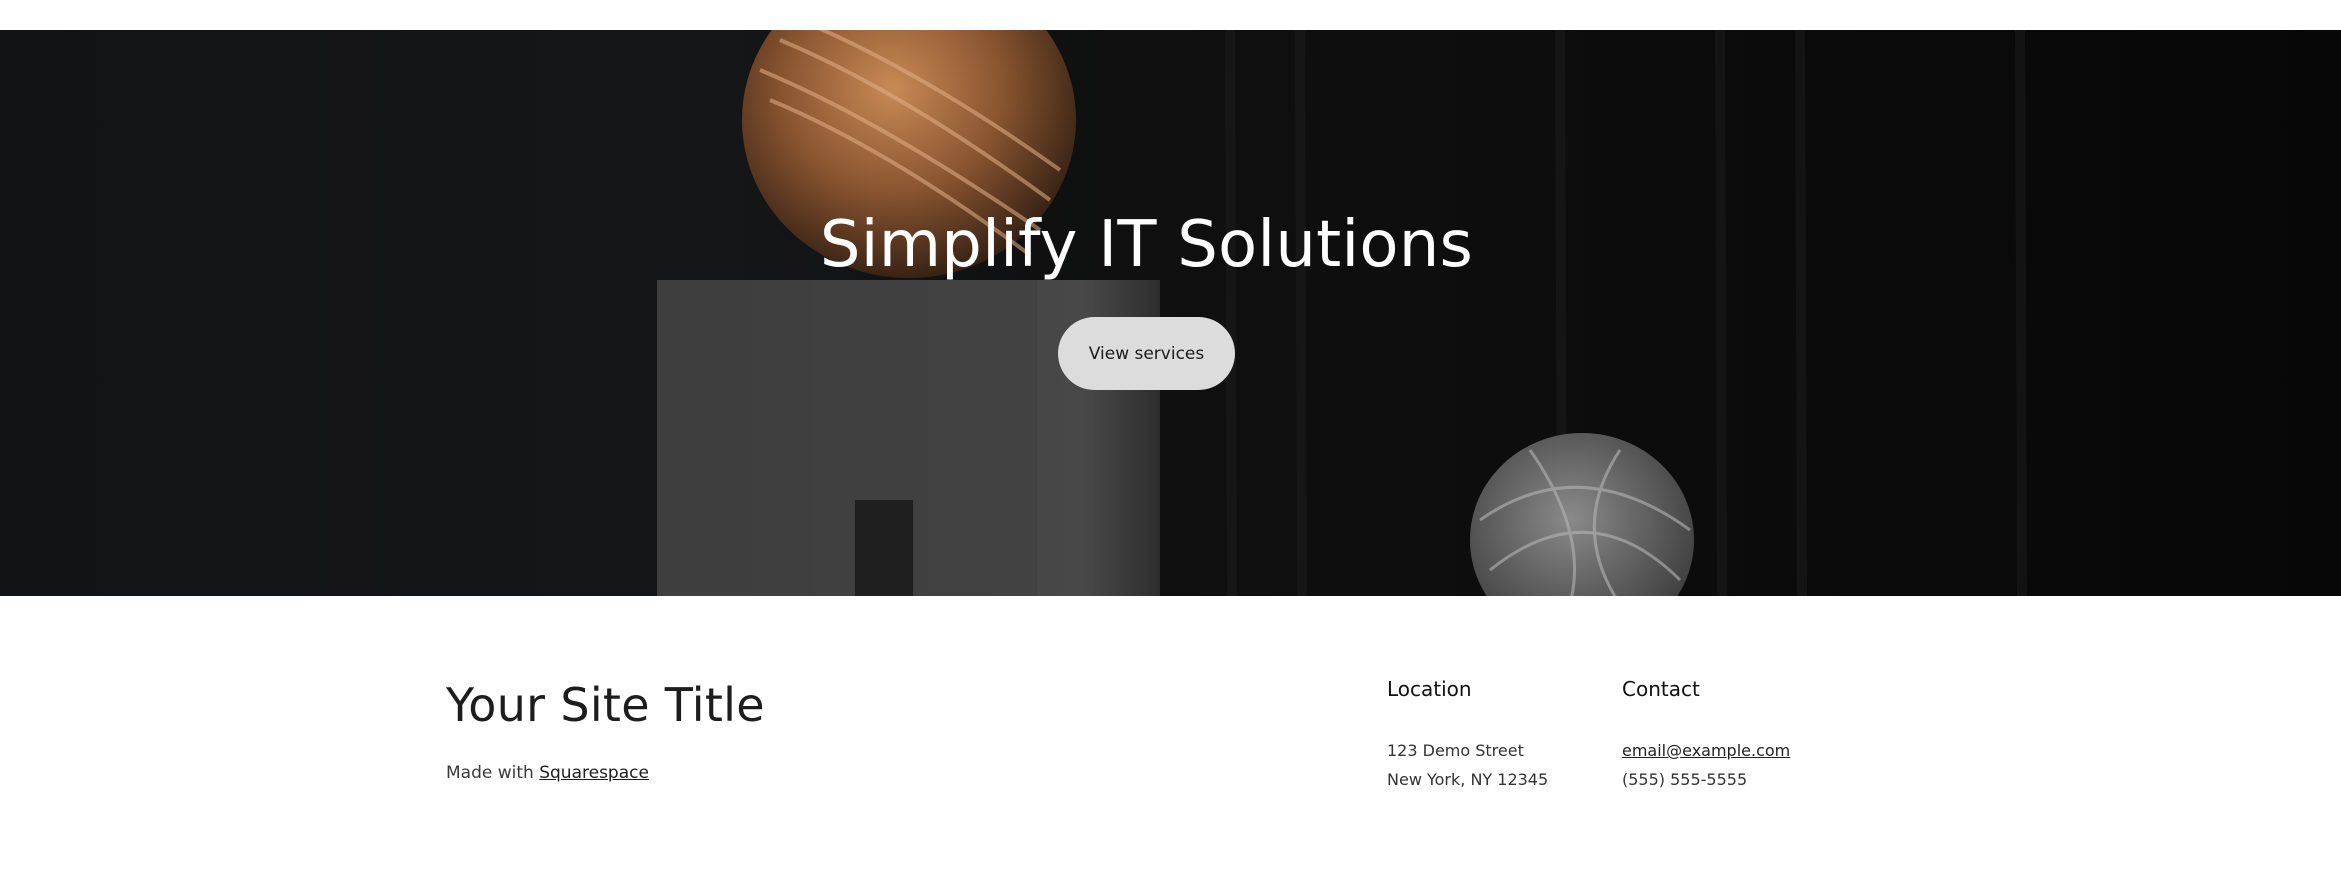 This screenshot has width=2341, height=882. What do you see at coordinates (1455, 750) in the screenshot?
I see `address-line-1: 123 Demo Street` at bounding box center [1455, 750].